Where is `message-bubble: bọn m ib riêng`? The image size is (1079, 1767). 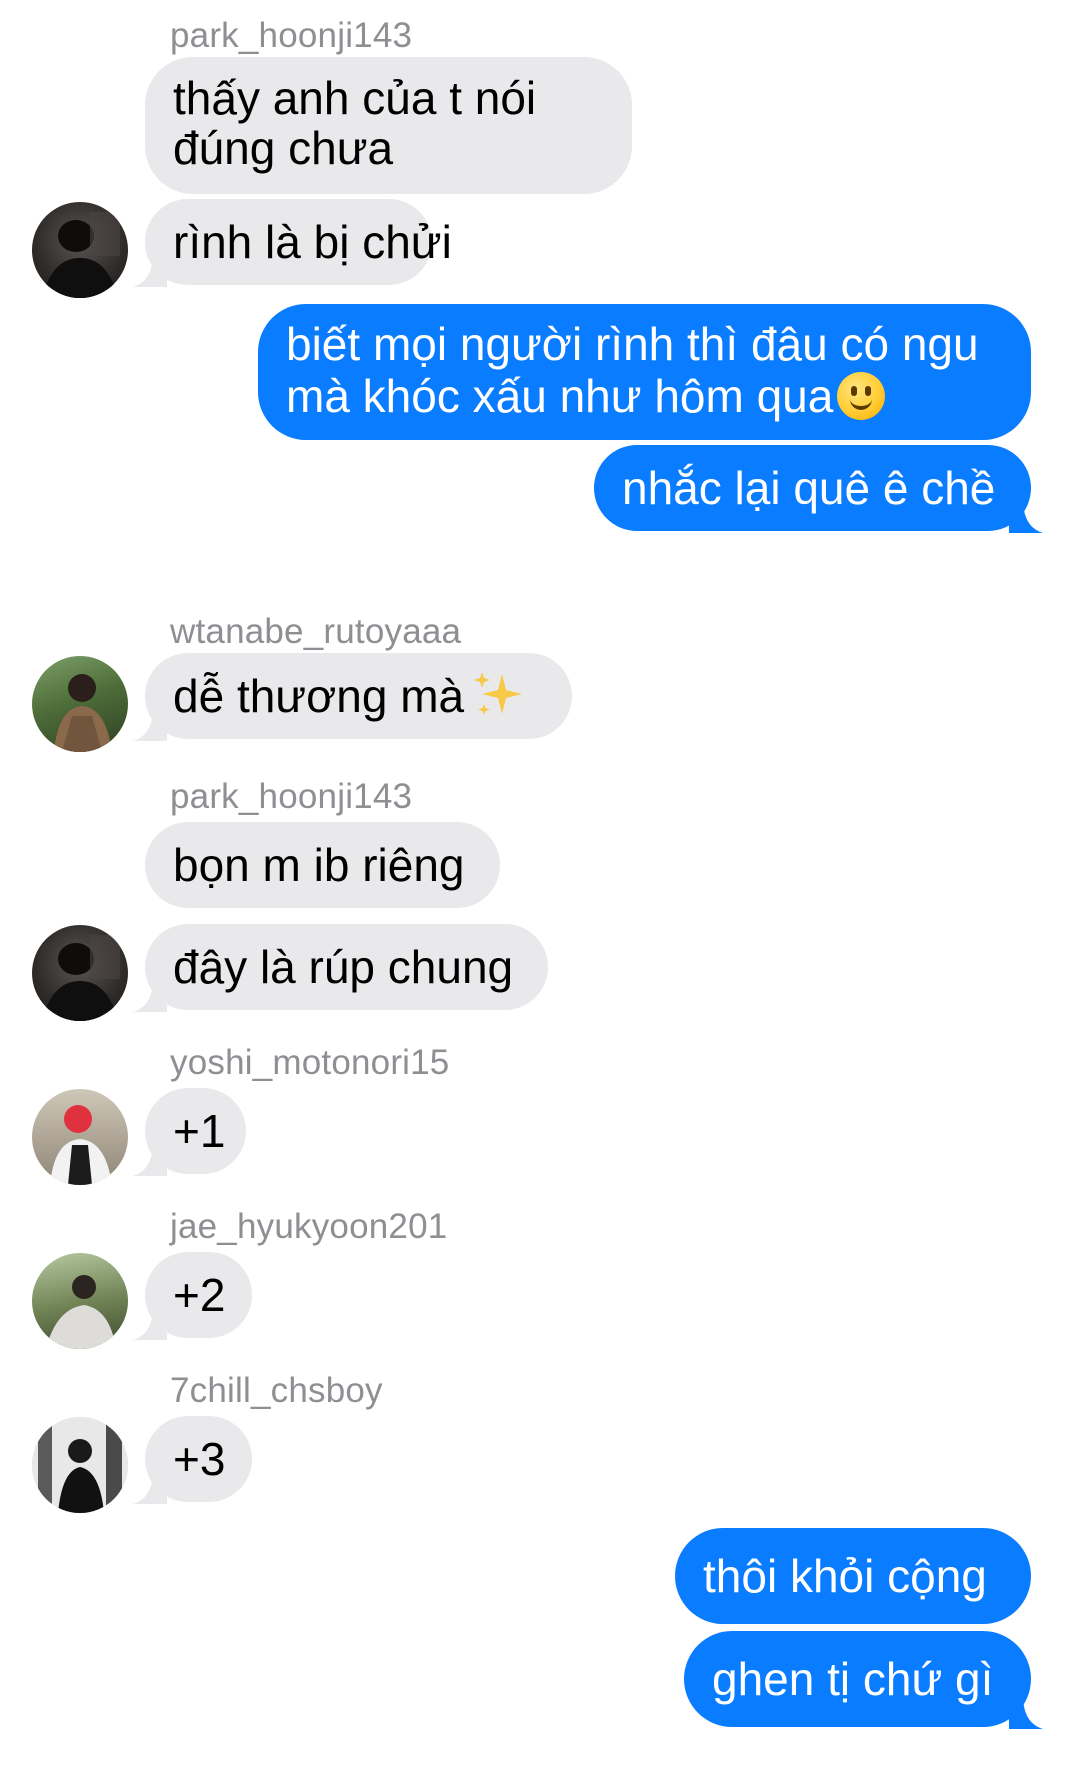 message-bubble: bọn m ib riêng is located at coordinates (322, 865).